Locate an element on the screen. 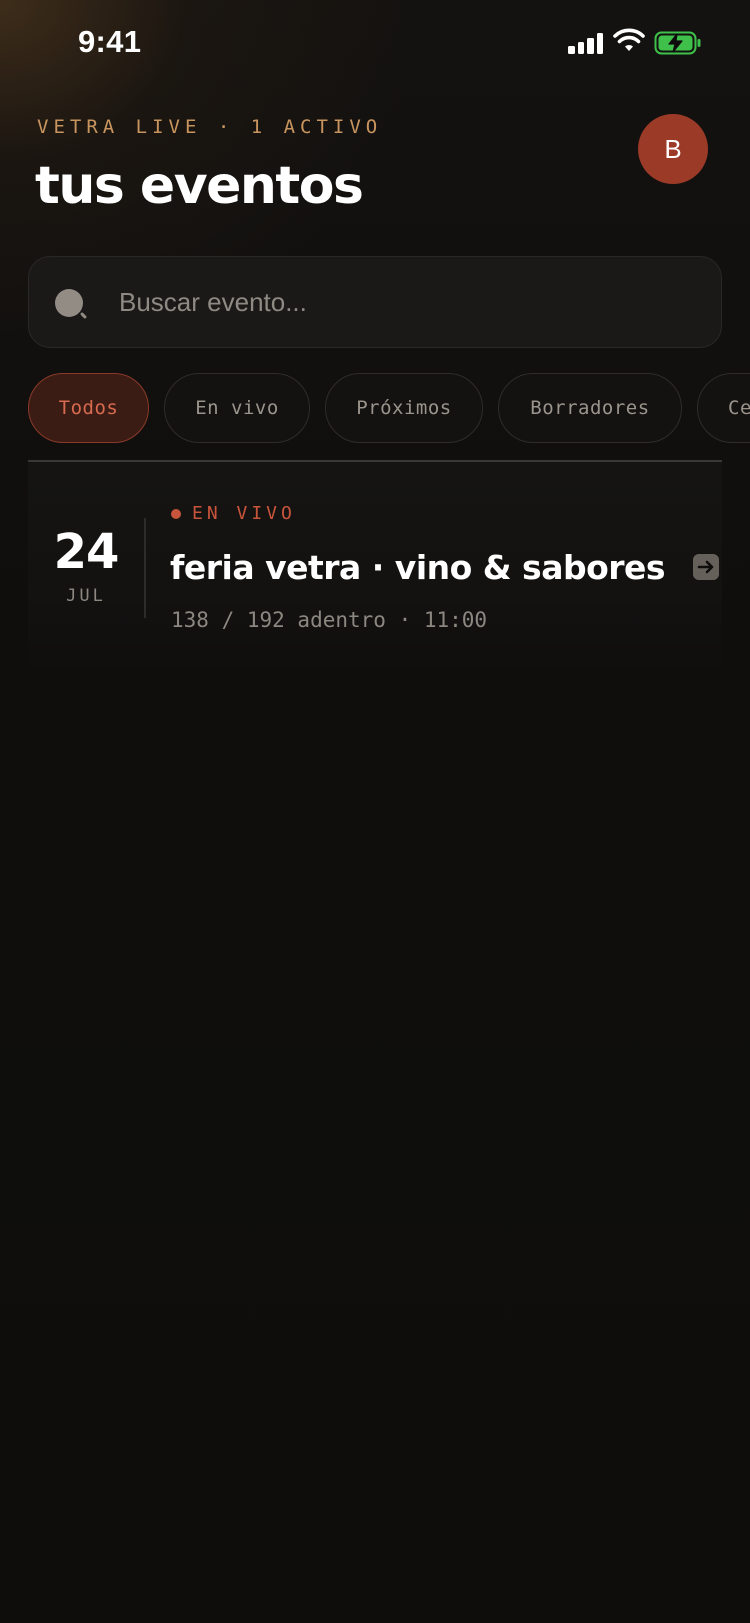 This screenshot has height=1623, width=750. event-status-badge: EN VIVO is located at coordinates (244, 513).